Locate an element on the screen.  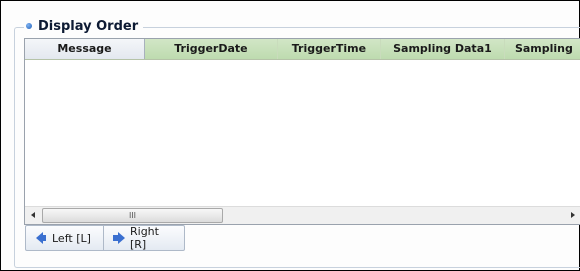
scroll-thumb: III is located at coordinates (132, 215).